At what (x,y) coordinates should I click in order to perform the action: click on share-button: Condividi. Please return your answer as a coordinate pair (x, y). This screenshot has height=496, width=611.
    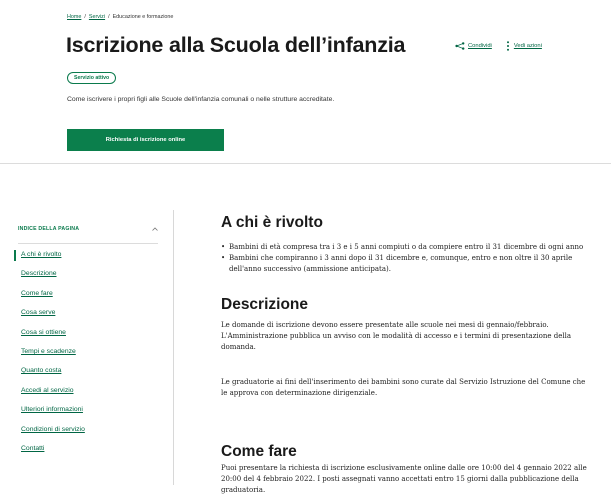
    Looking at the image, I should click on (473, 46).